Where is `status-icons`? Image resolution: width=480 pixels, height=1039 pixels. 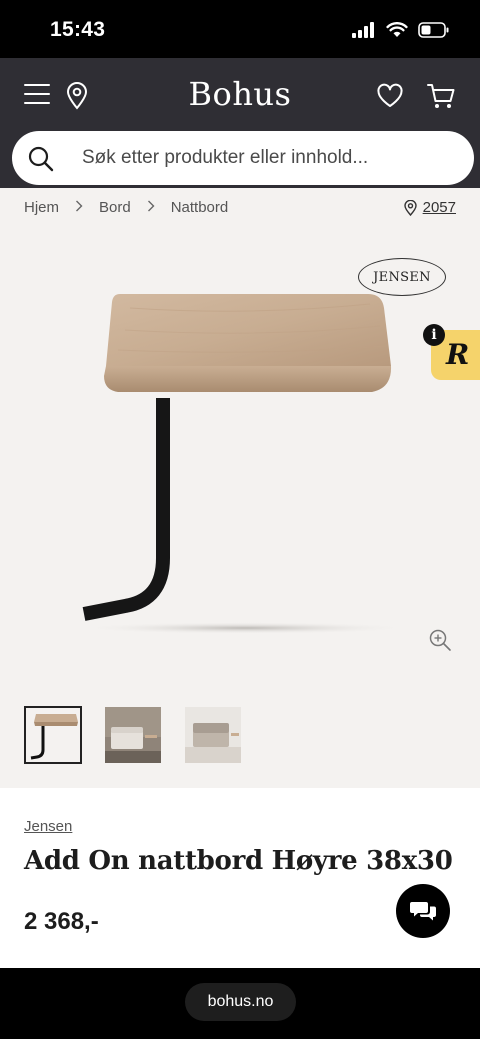 status-icons is located at coordinates (401, 30).